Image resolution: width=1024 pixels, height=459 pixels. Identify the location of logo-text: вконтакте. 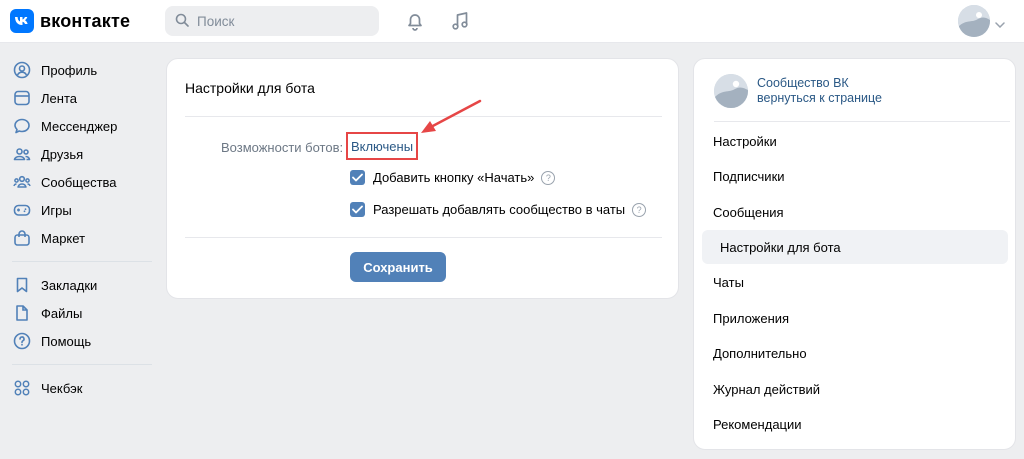
(85, 20).